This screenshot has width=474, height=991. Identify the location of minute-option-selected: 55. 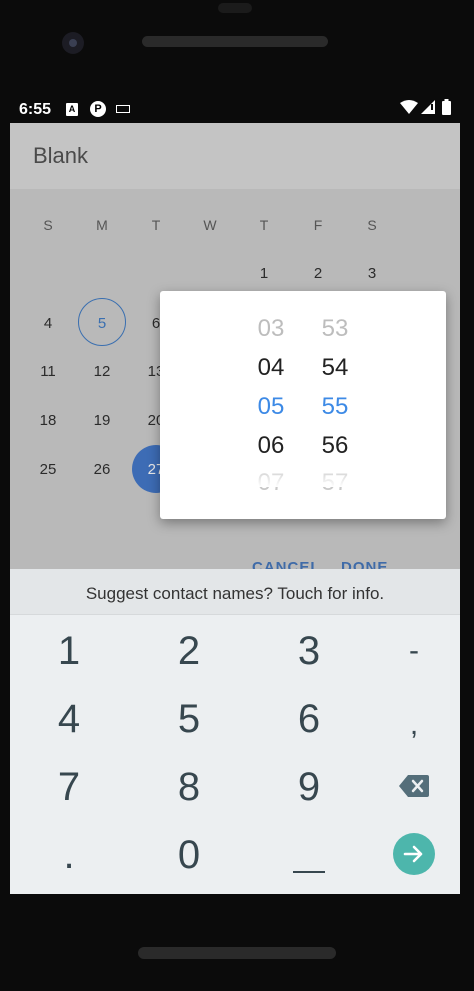
(335, 407).